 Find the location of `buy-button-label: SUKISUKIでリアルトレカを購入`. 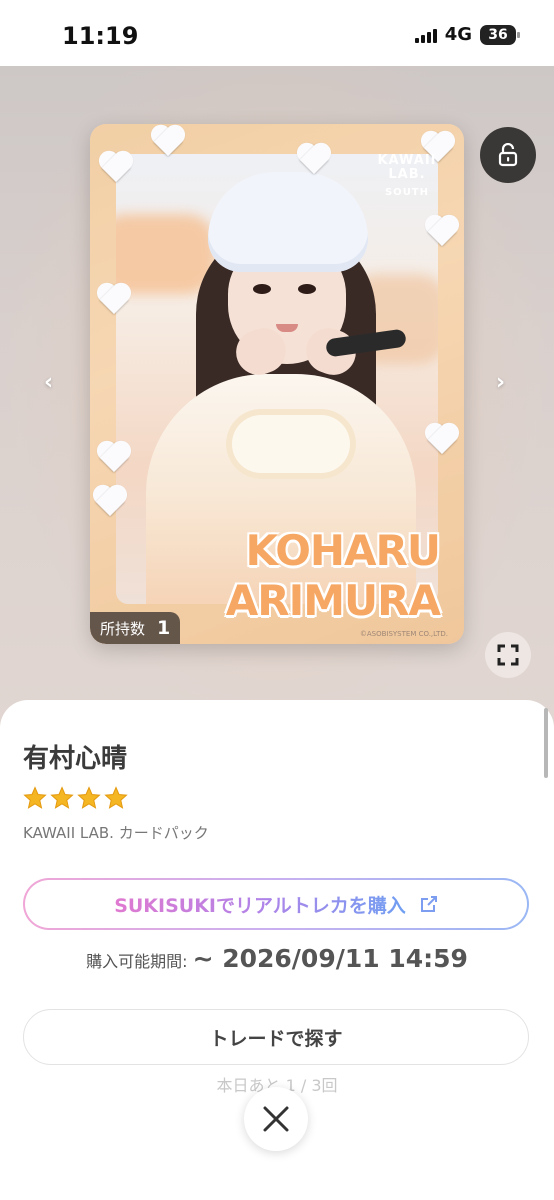

buy-button-label: SUKISUKIでリアルトレカを購入 is located at coordinates (260, 904).